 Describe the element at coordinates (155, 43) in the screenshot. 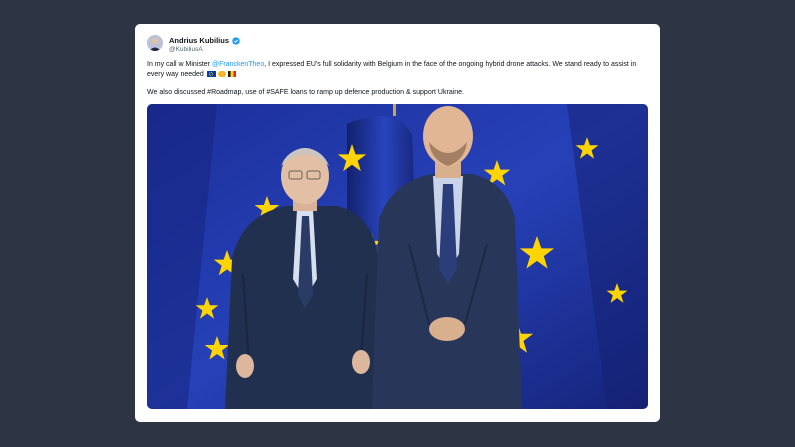

I see `avatar` at that location.